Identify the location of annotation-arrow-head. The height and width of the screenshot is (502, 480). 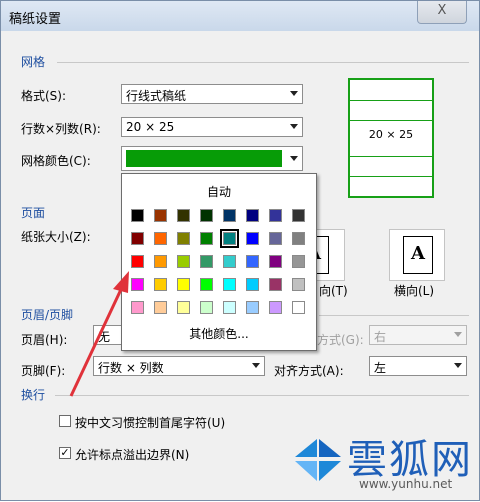
(121, 282).